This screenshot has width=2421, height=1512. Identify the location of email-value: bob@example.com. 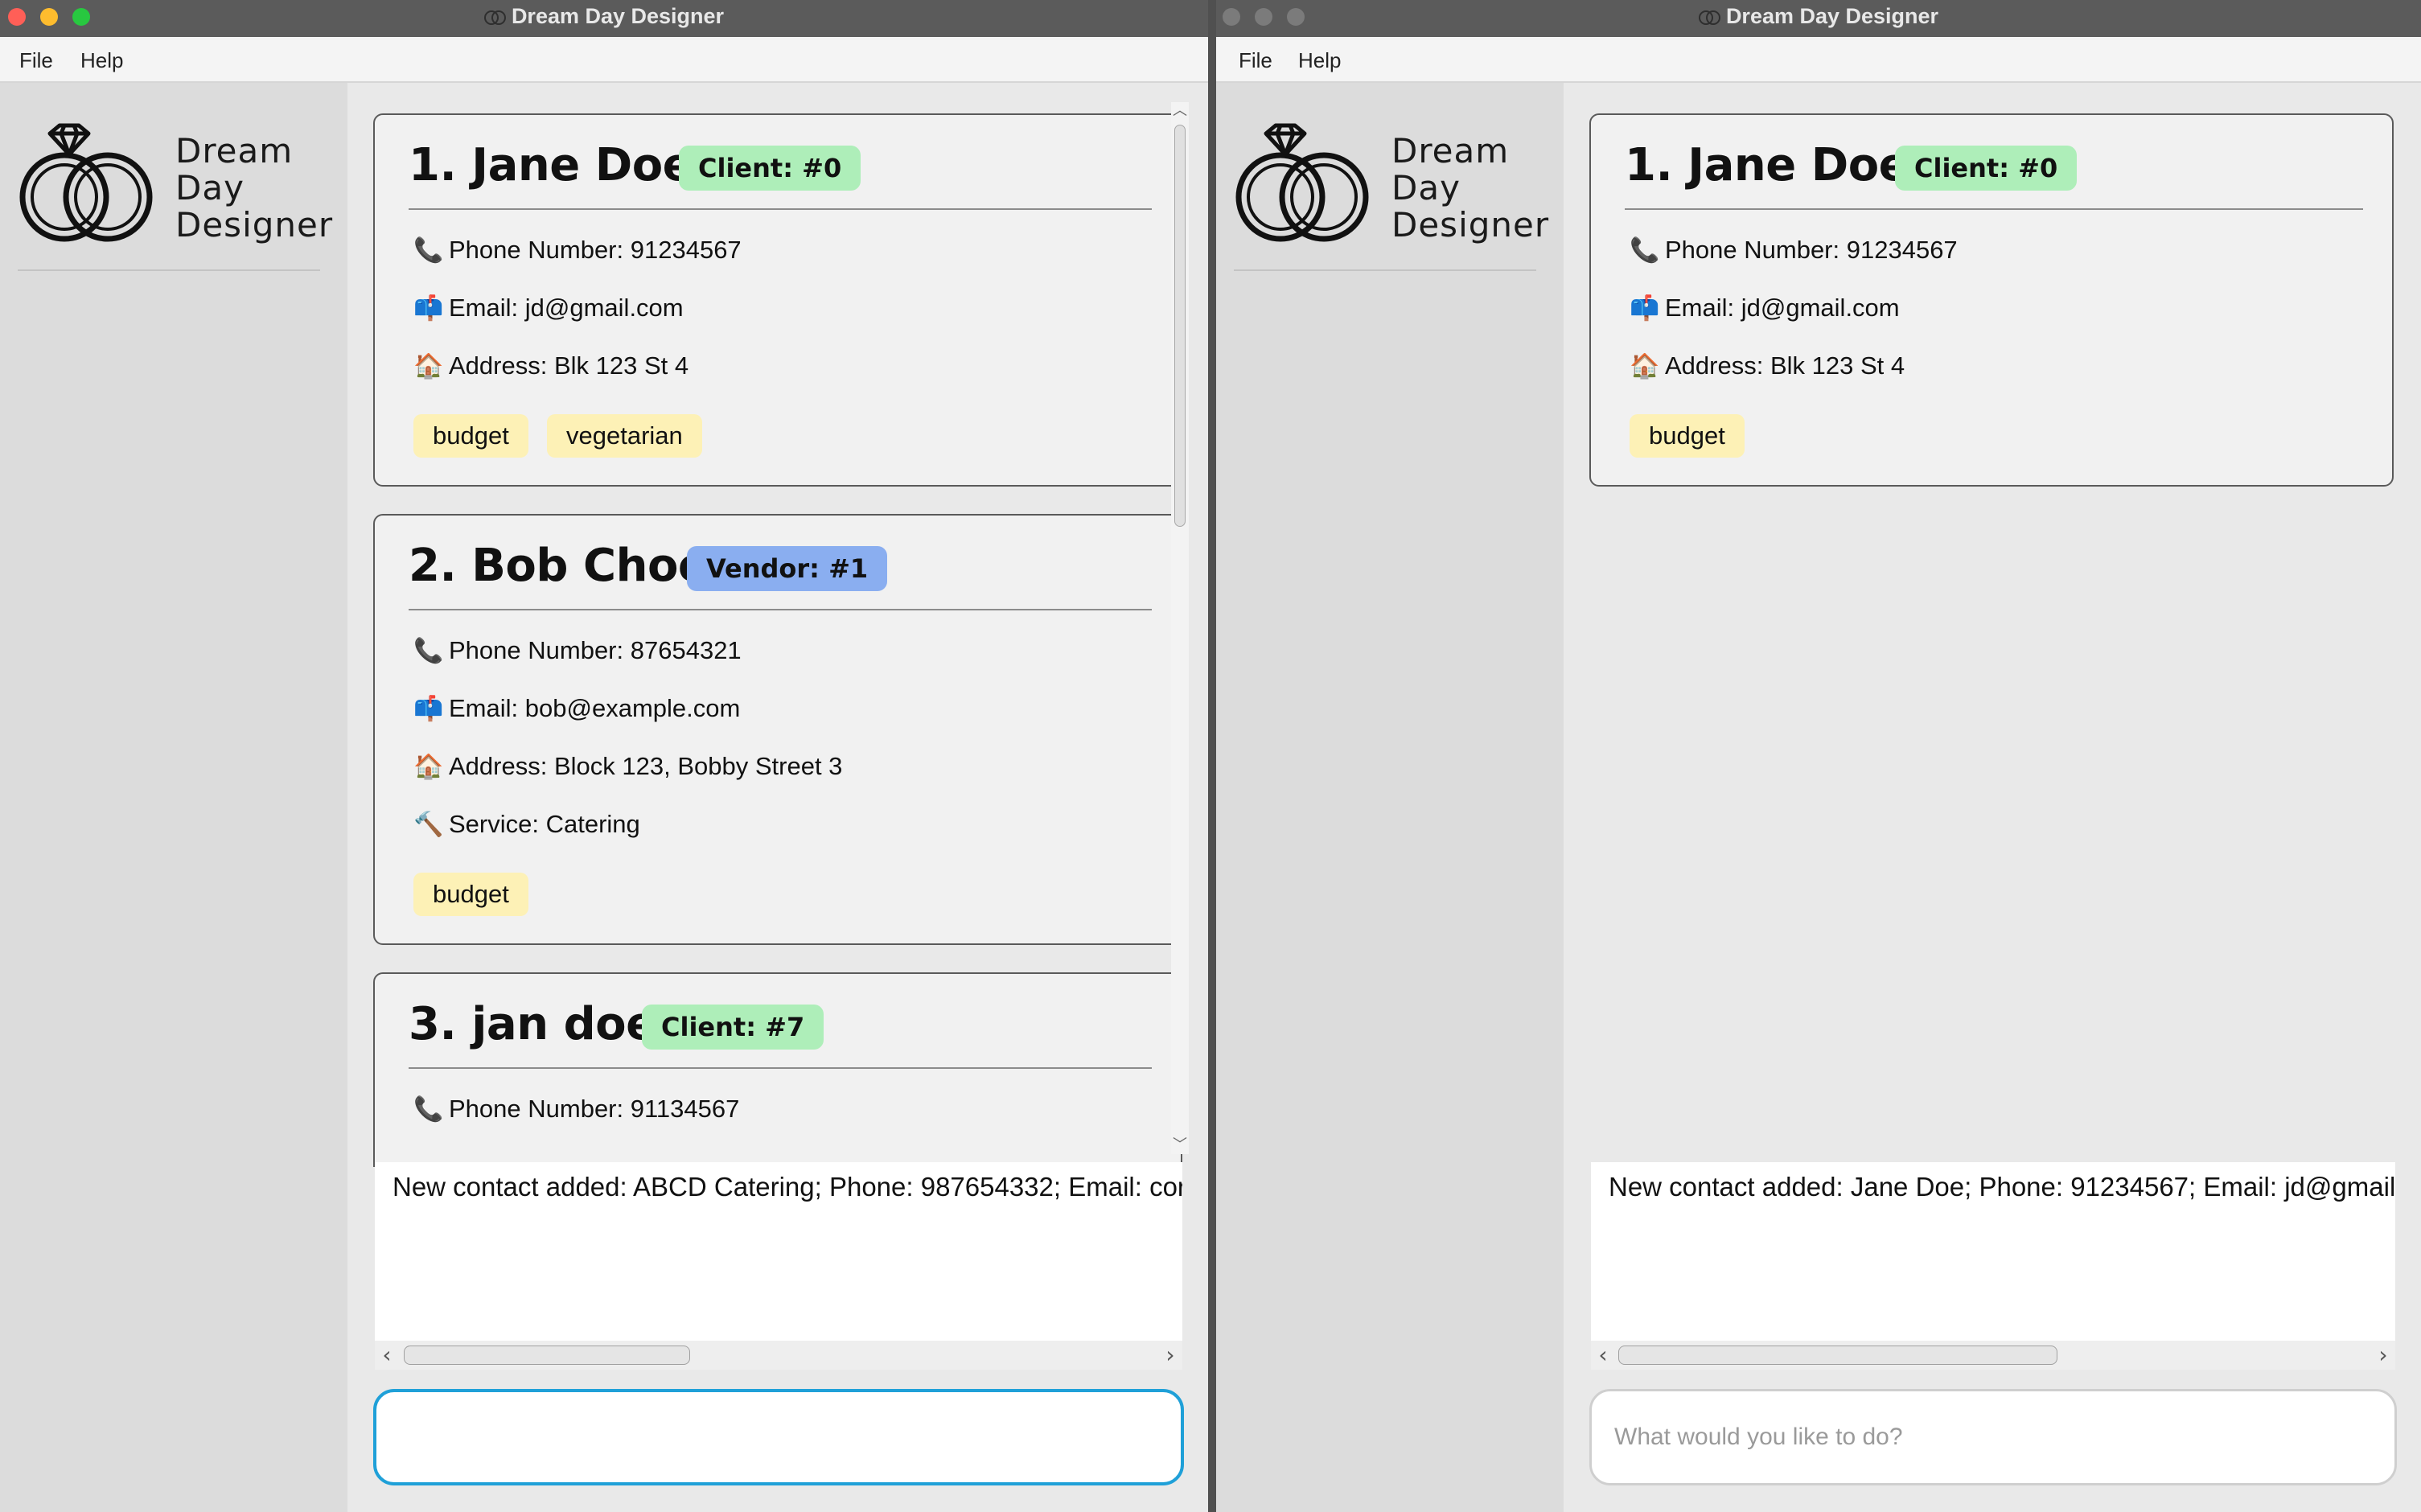
(632, 708).